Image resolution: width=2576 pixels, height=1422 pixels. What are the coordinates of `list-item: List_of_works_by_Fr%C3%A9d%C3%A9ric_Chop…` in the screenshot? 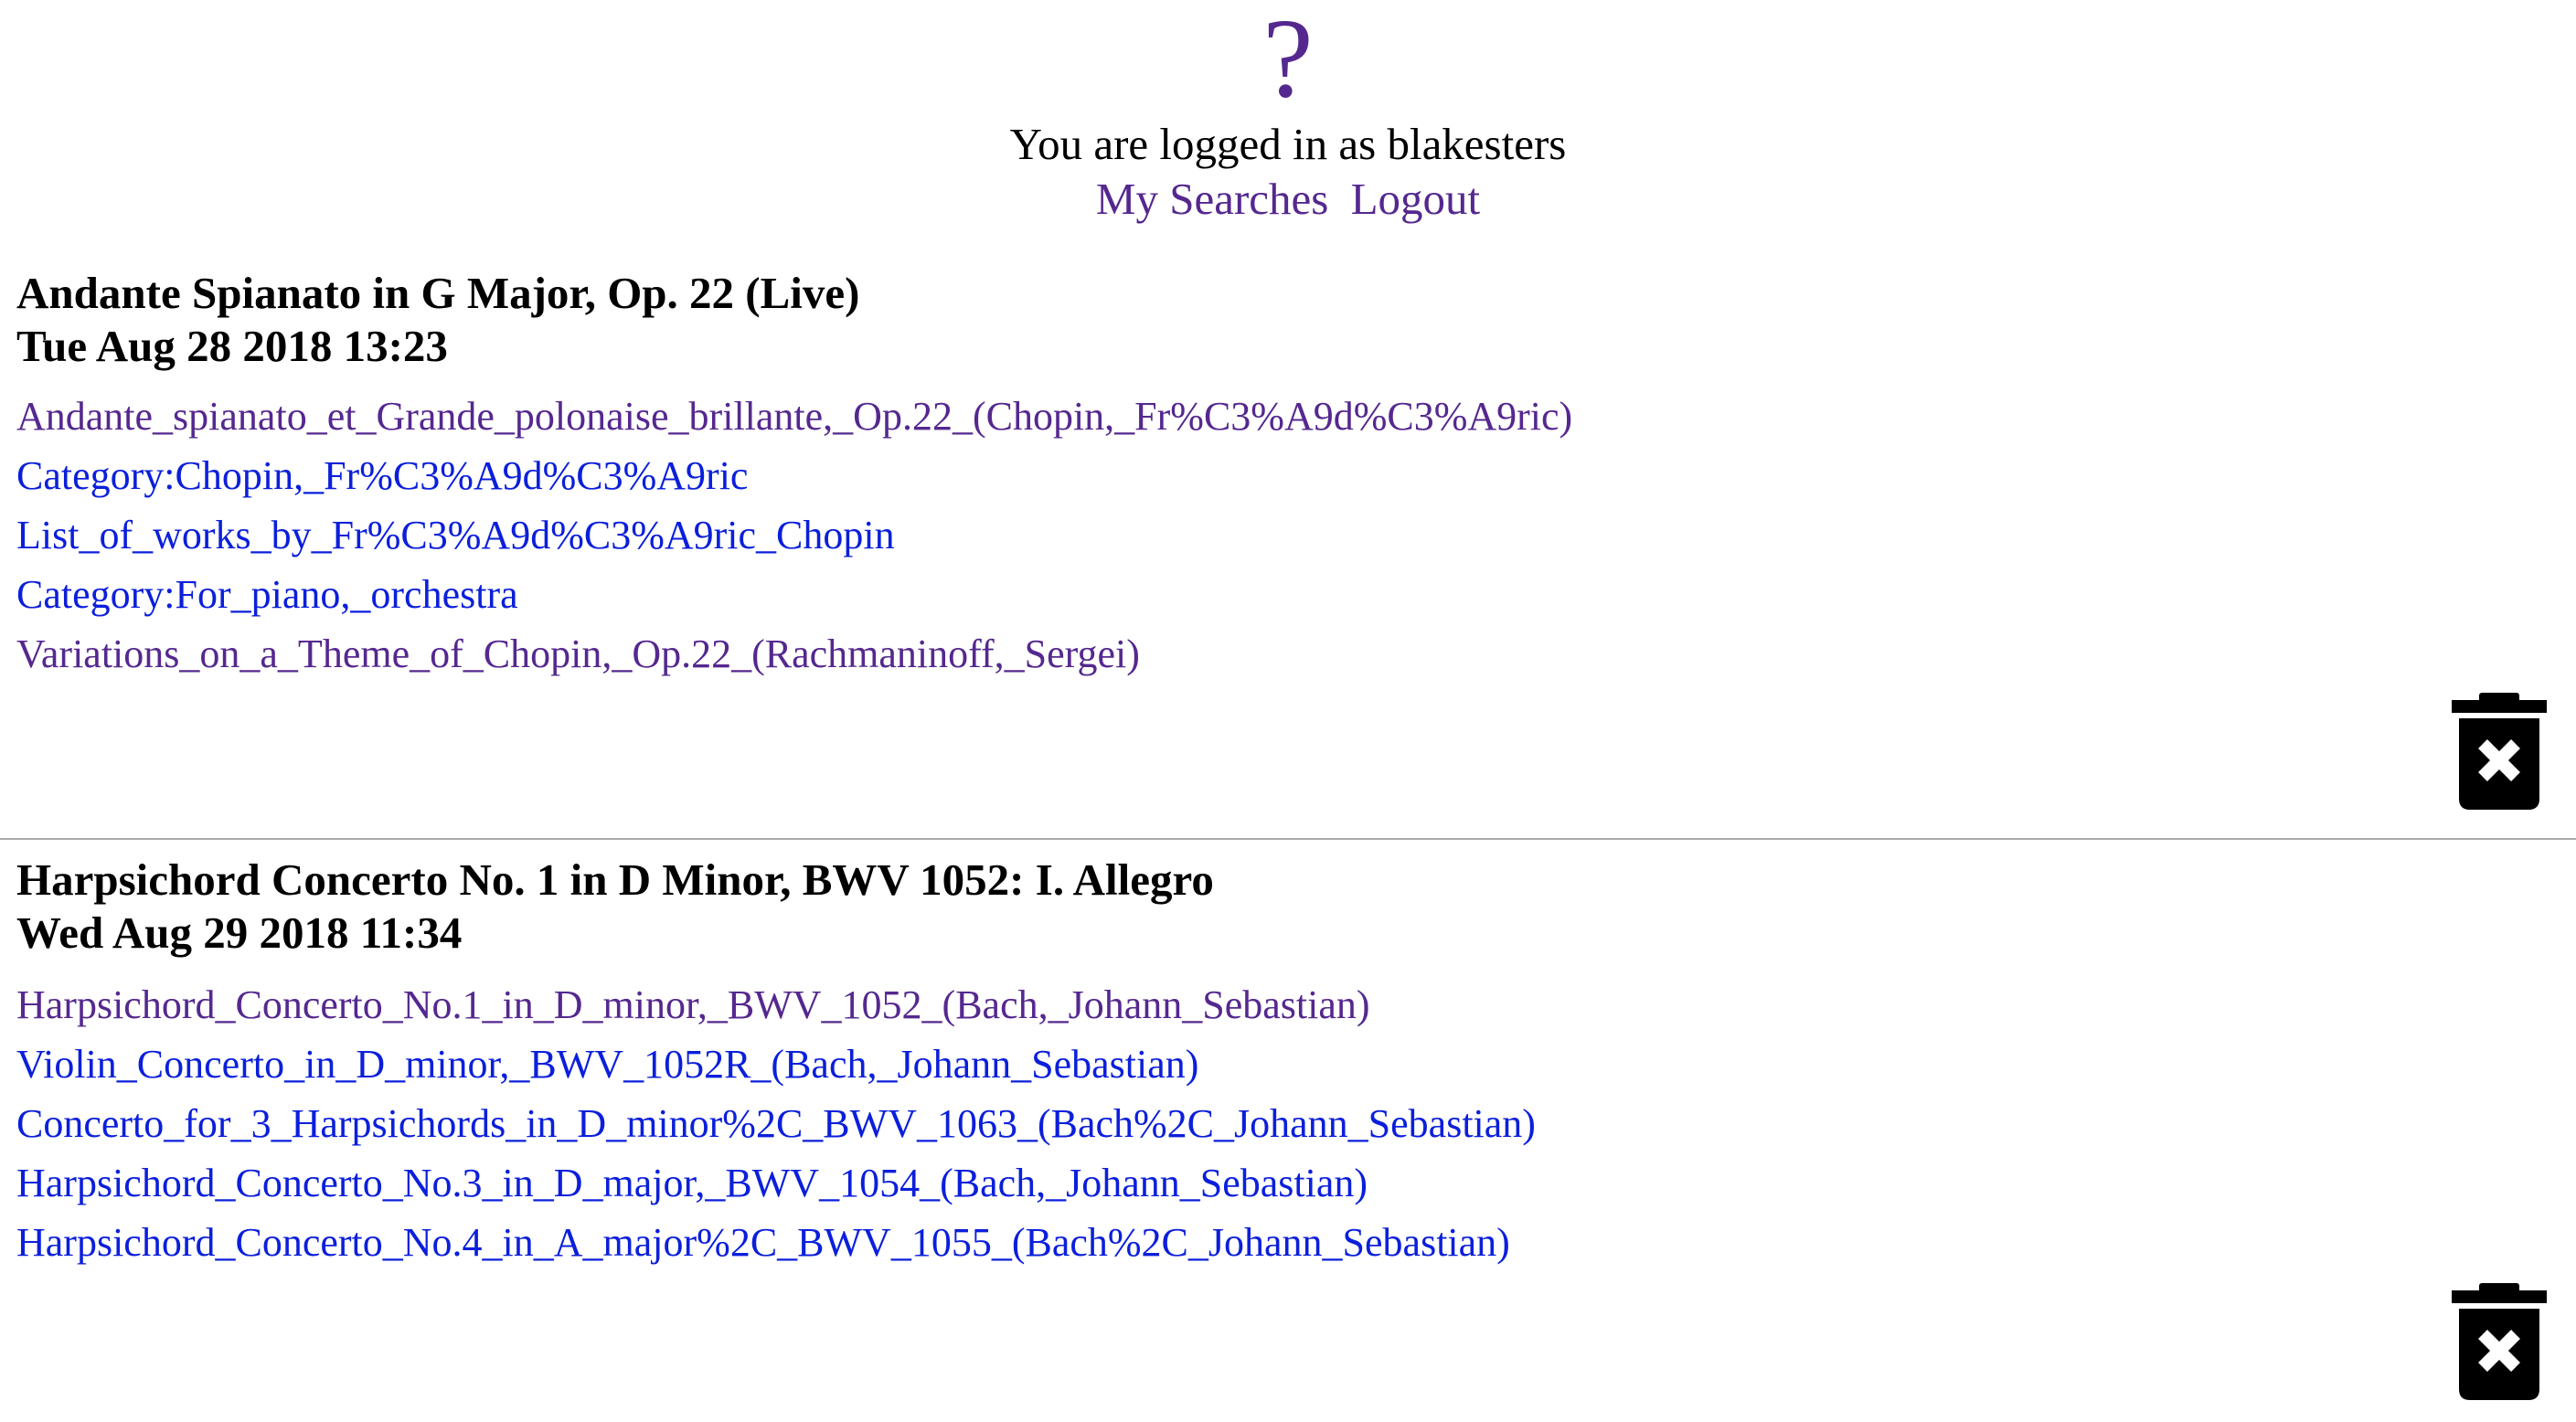 It's located at (794, 535).